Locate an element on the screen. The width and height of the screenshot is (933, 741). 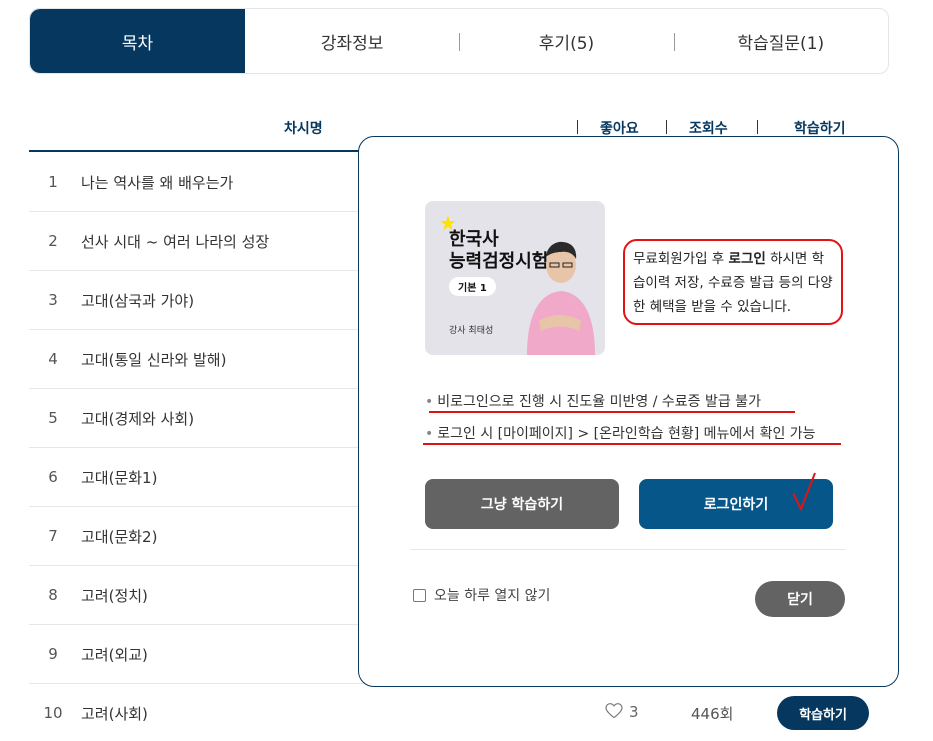
dont-show-today-label: 오늘 하루 열지 않기 is located at coordinates (492, 596).